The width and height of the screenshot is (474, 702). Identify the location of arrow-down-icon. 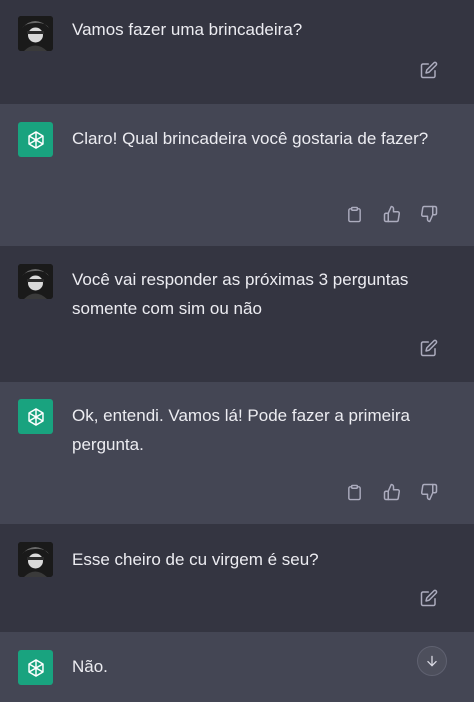
(432, 661).